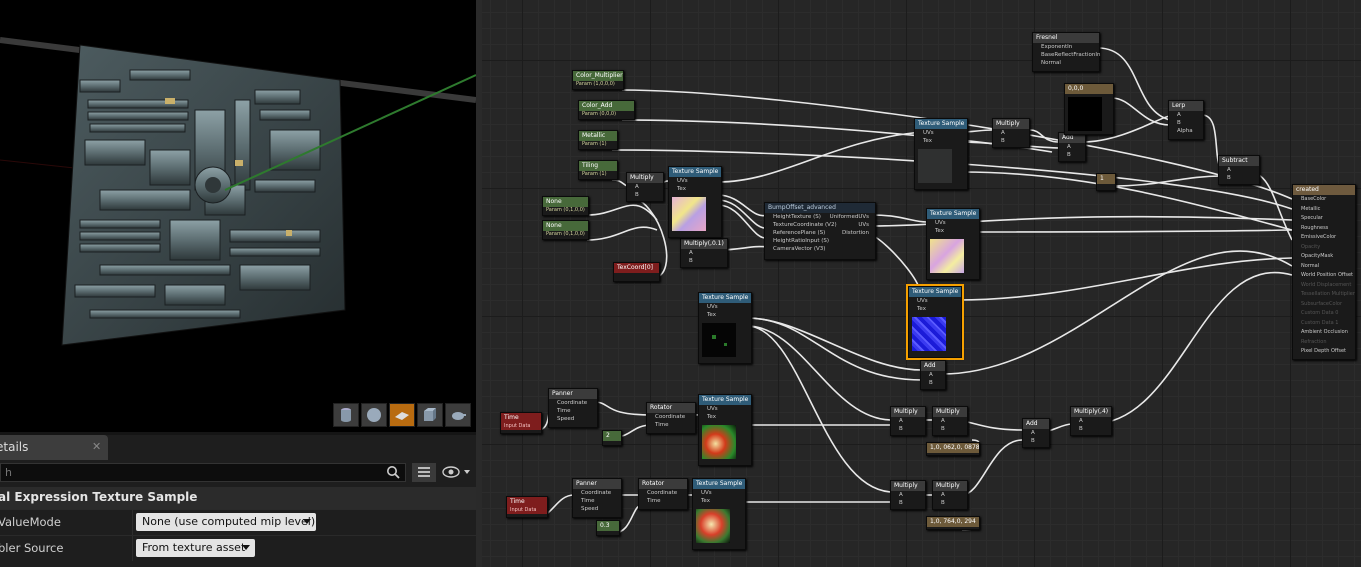 Image resolution: width=1361 pixels, height=567 pixels. What do you see at coordinates (820, 241) in the screenshot?
I see `pin-height-ratio: HeightRatioInput (S)` at bounding box center [820, 241].